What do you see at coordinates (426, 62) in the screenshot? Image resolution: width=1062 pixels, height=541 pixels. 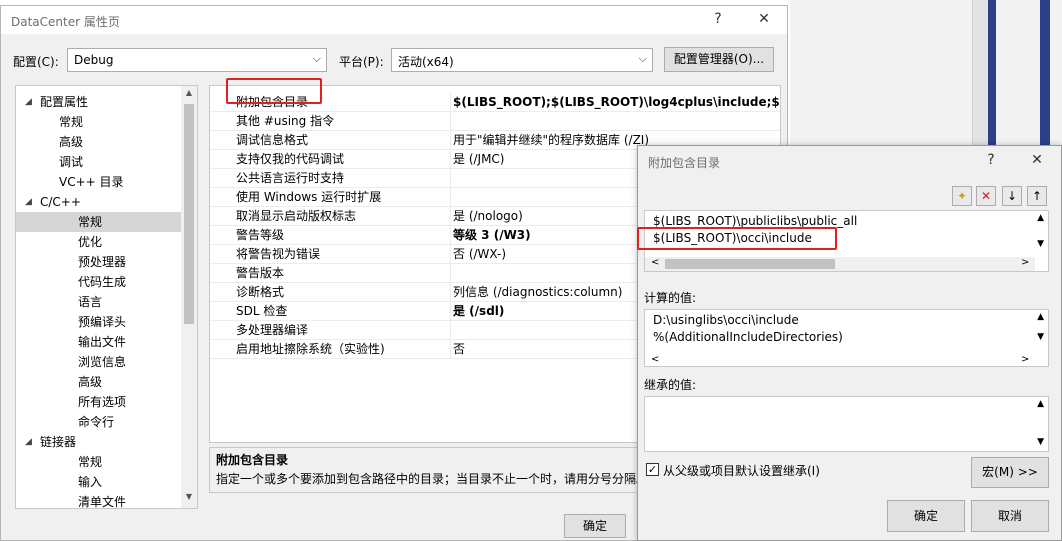 I see `platform-value: 活动(x64)` at bounding box center [426, 62].